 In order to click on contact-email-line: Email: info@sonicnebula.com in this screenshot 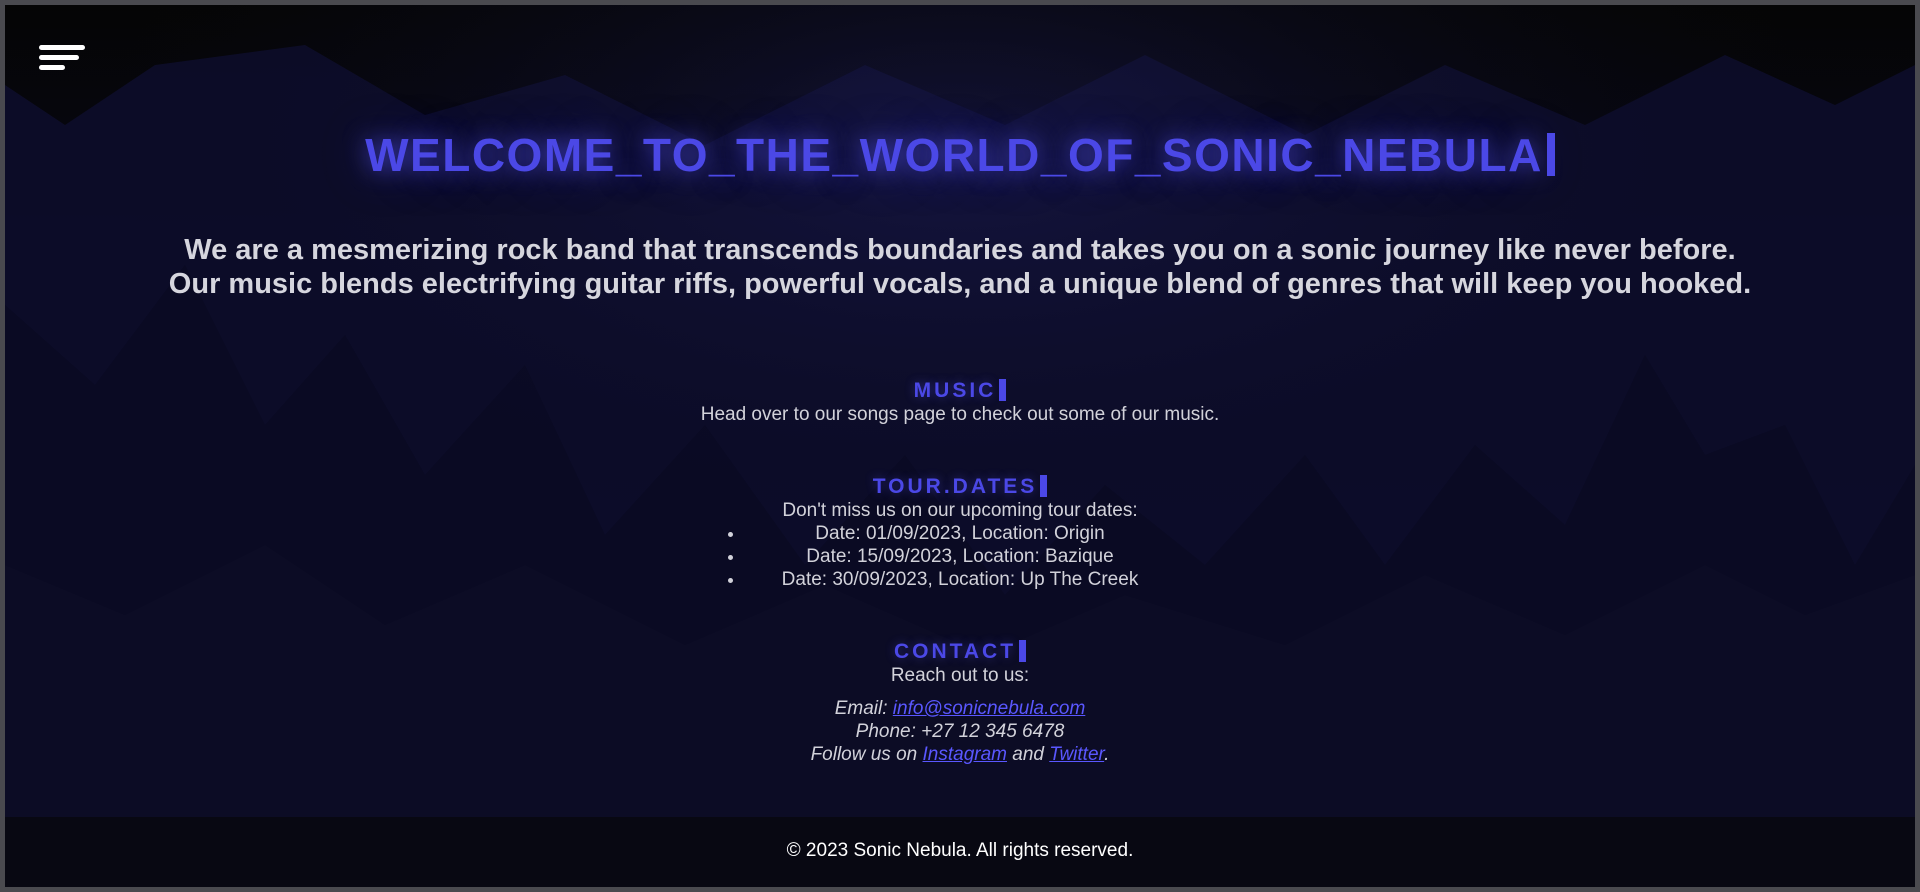, I will do `click(960, 708)`.